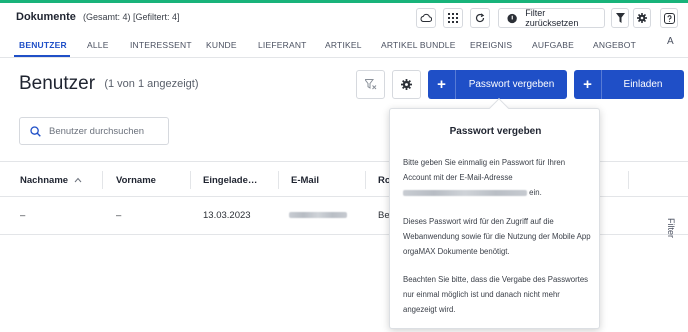 The image size is (688, 332). I want to click on cloud-button, so click(426, 18).